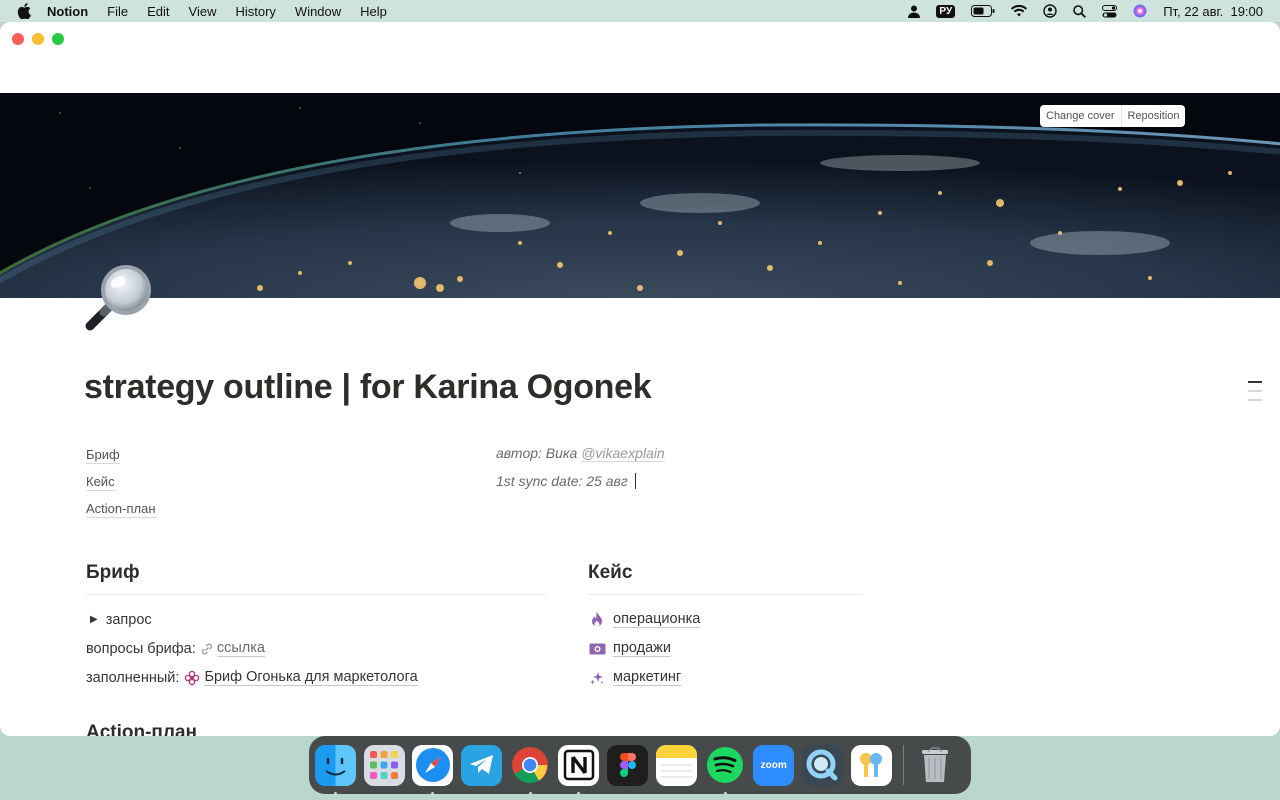 The width and height of the screenshot is (1280, 800). What do you see at coordinates (135, 677) in the screenshot?
I see `brief-filled-label: заполненный:` at bounding box center [135, 677].